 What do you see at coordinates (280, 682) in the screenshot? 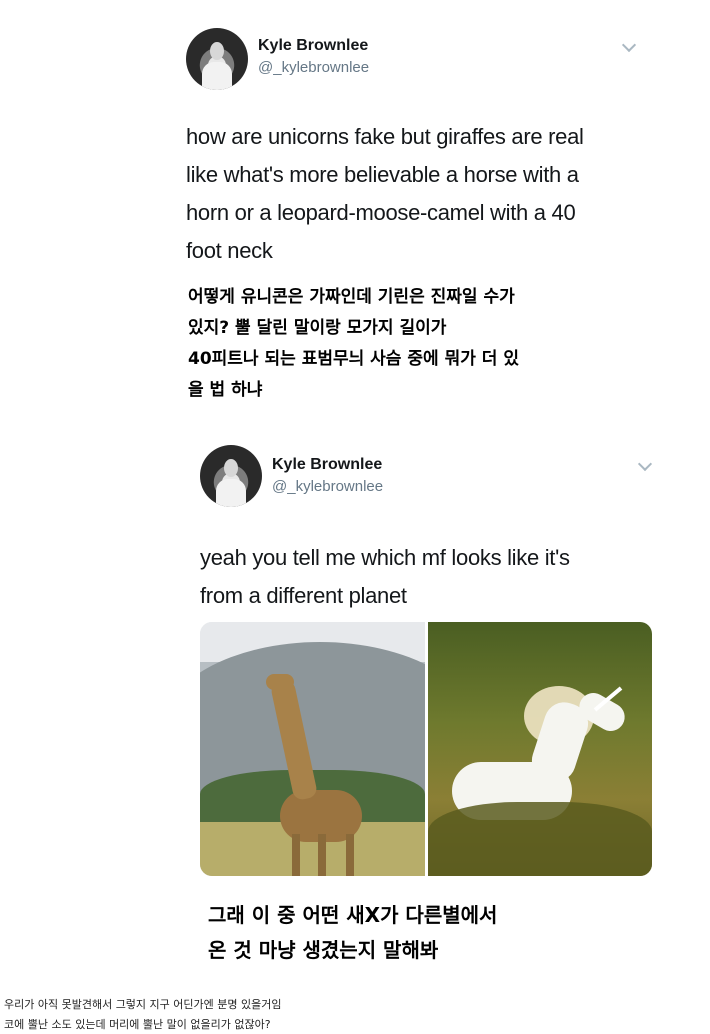
I see `giraffe-head` at bounding box center [280, 682].